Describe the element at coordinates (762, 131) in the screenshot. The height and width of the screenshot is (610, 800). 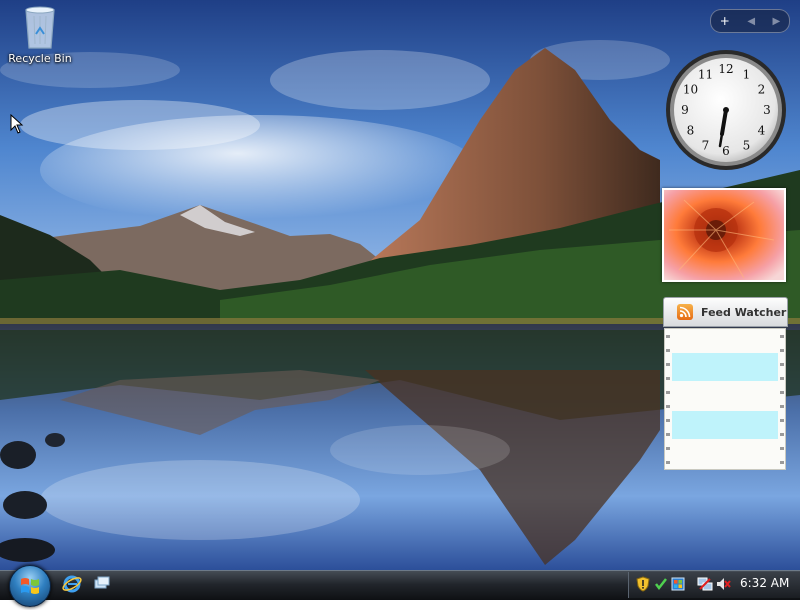
I see `clock-numeral: 4` at that location.